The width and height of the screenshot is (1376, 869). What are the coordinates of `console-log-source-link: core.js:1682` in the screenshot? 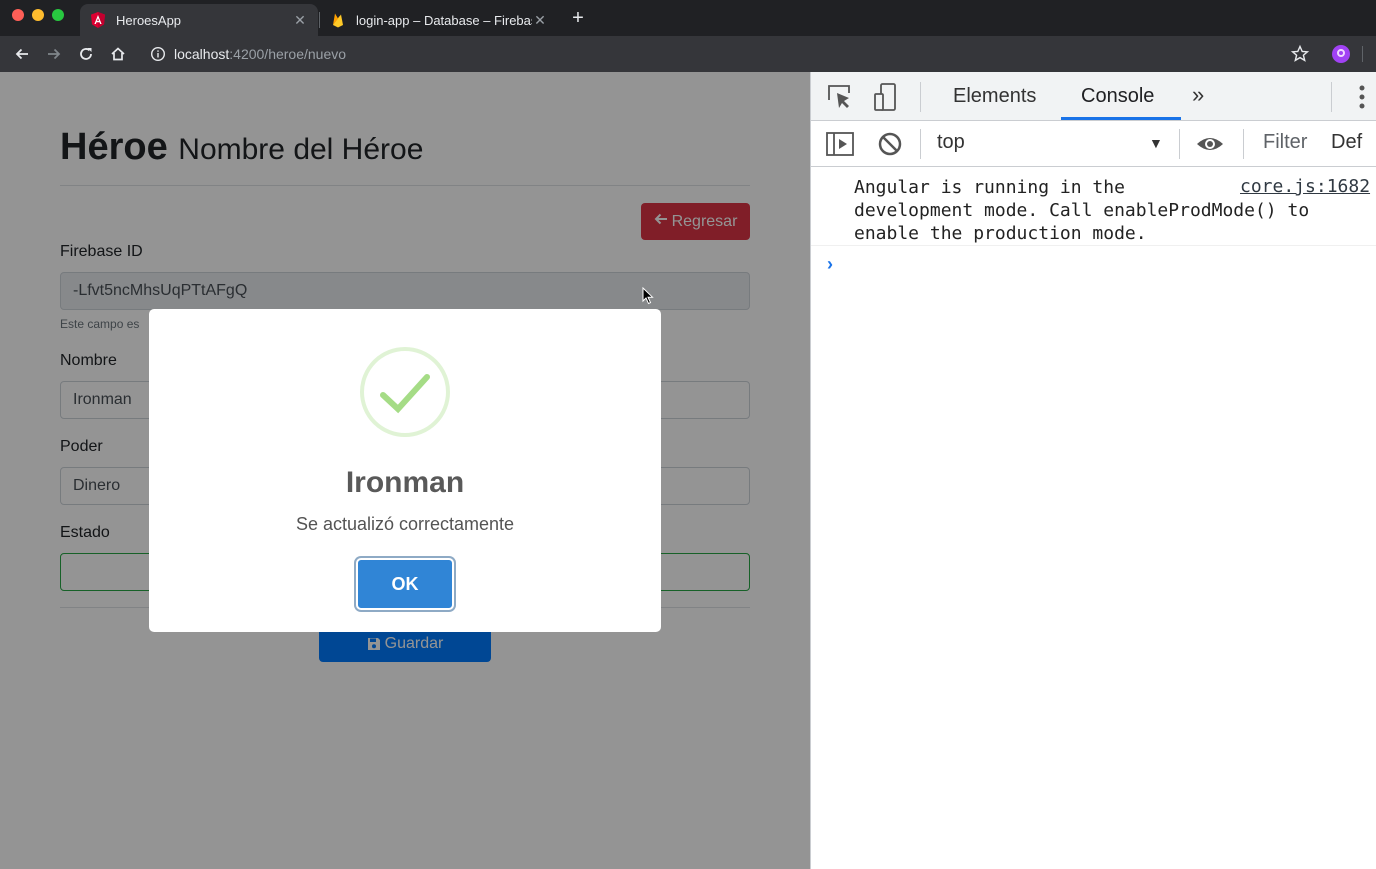 It's located at (1305, 186).